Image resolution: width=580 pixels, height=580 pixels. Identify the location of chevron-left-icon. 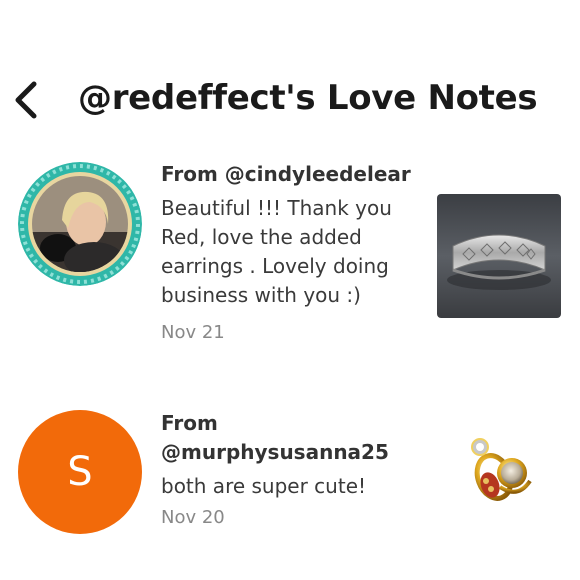
(26, 100).